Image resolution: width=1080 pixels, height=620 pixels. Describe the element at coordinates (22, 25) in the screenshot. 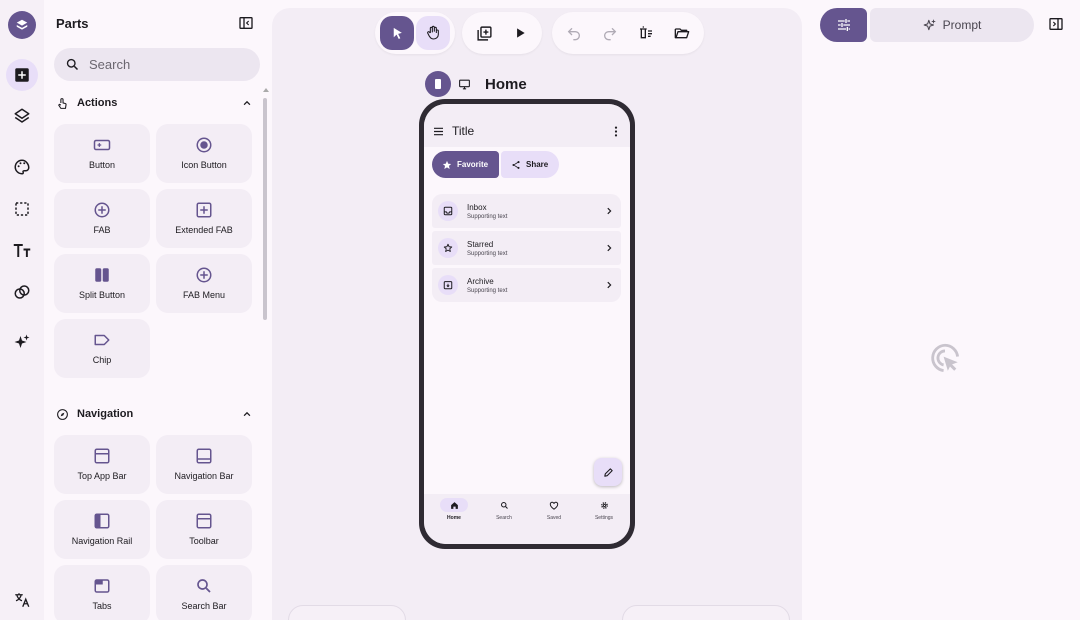

I see `app-logo-icon` at that location.